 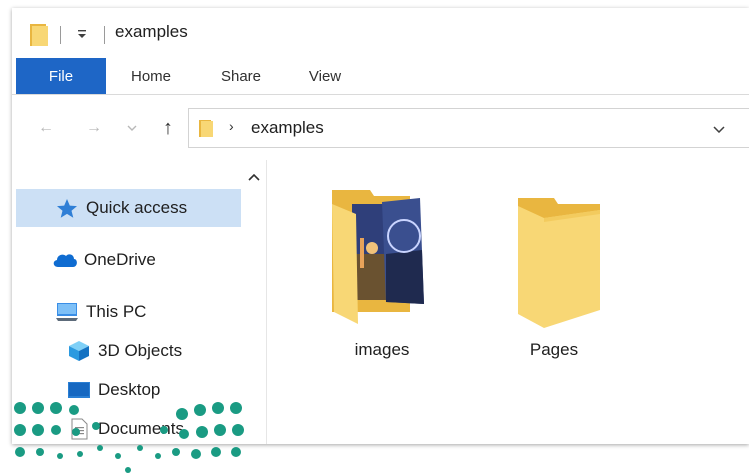 I want to click on chevron-up-icon, so click(x=254, y=177).